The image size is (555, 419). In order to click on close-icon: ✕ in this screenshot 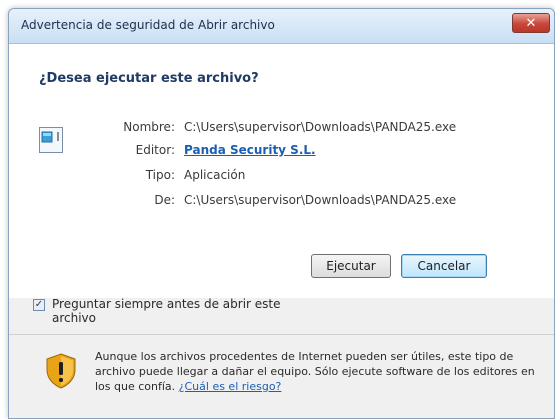, I will do `click(531, 23)`.